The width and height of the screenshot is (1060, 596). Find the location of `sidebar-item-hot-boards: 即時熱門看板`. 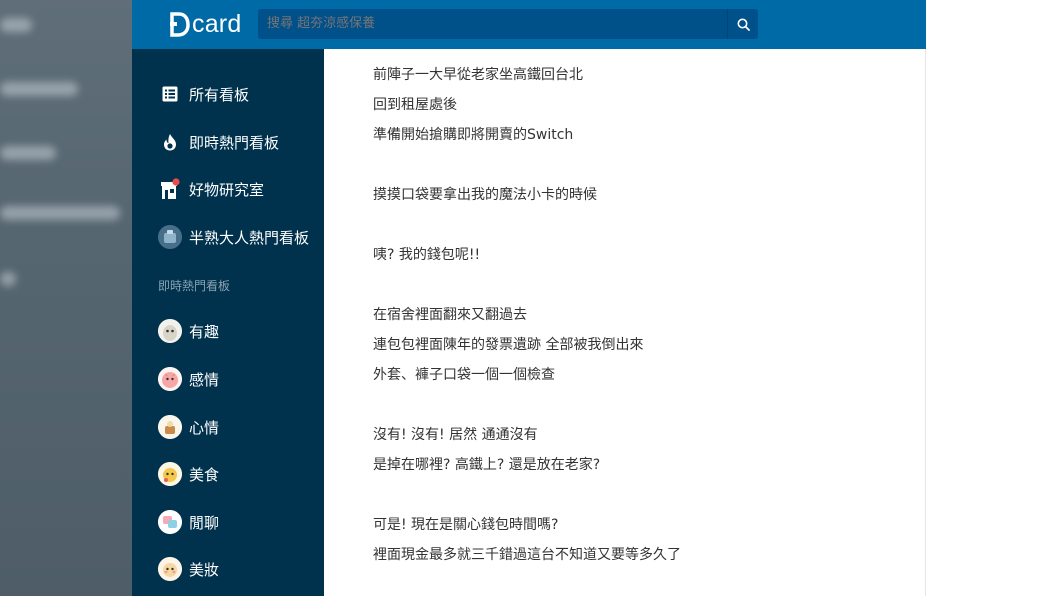

sidebar-item-hot-boards: 即時熱門看板 is located at coordinates (218, 142).